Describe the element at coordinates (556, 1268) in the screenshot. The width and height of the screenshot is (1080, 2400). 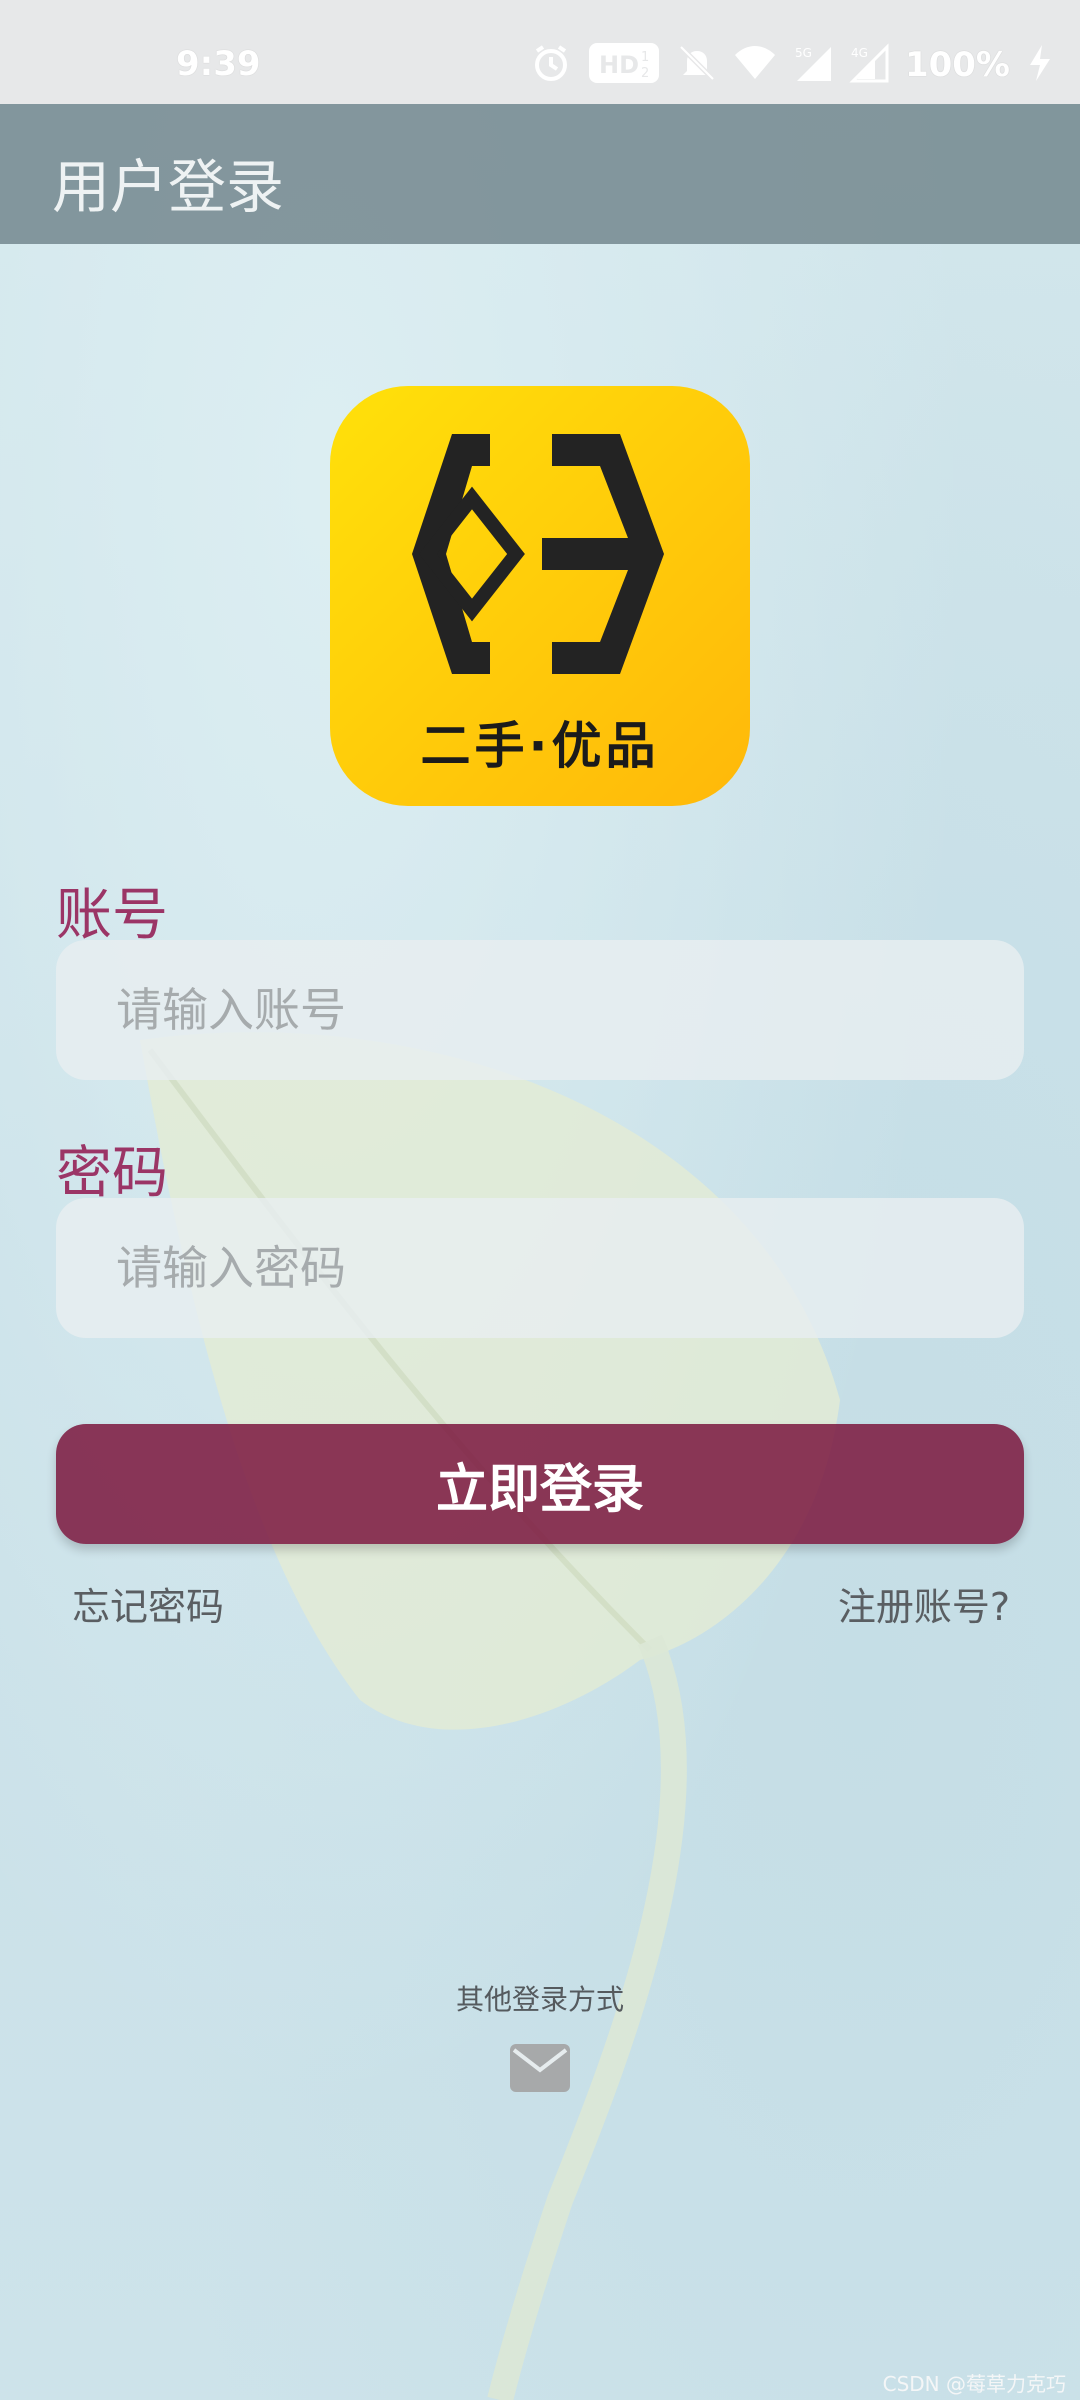
I see `password-input` at that location.